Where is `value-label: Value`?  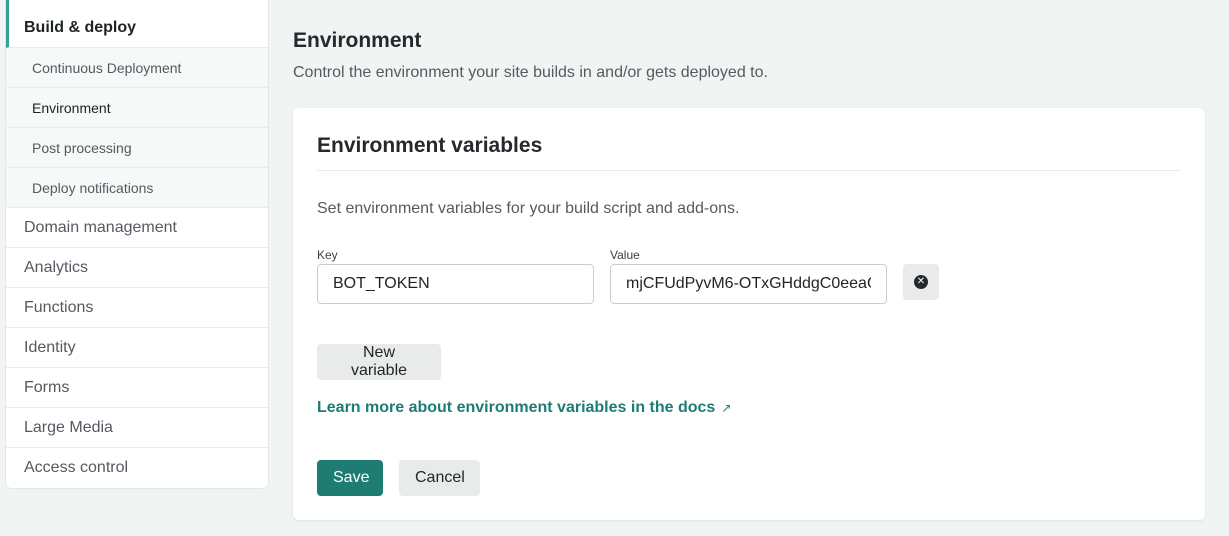
value-label: Value is located at coordinates (625, 255).